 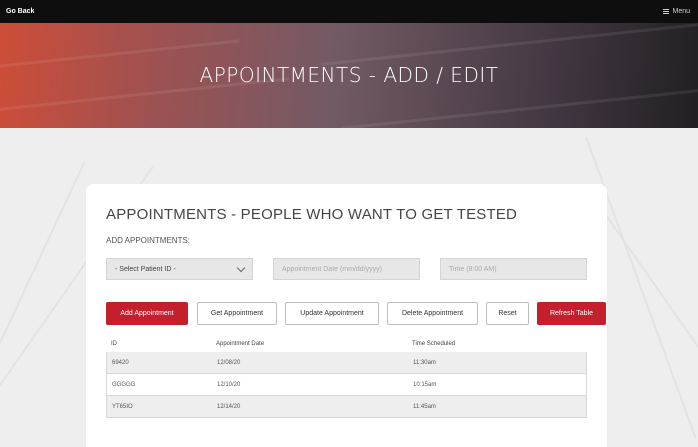 I want to click on cell-id: 69420, so click(x=120, y=362).